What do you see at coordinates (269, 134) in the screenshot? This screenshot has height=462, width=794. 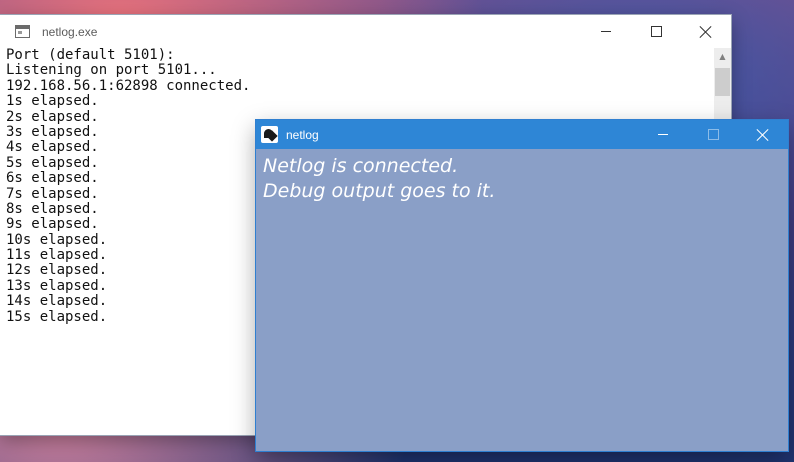 I see `netlog-app-icon` at bounding box center [269, 134].